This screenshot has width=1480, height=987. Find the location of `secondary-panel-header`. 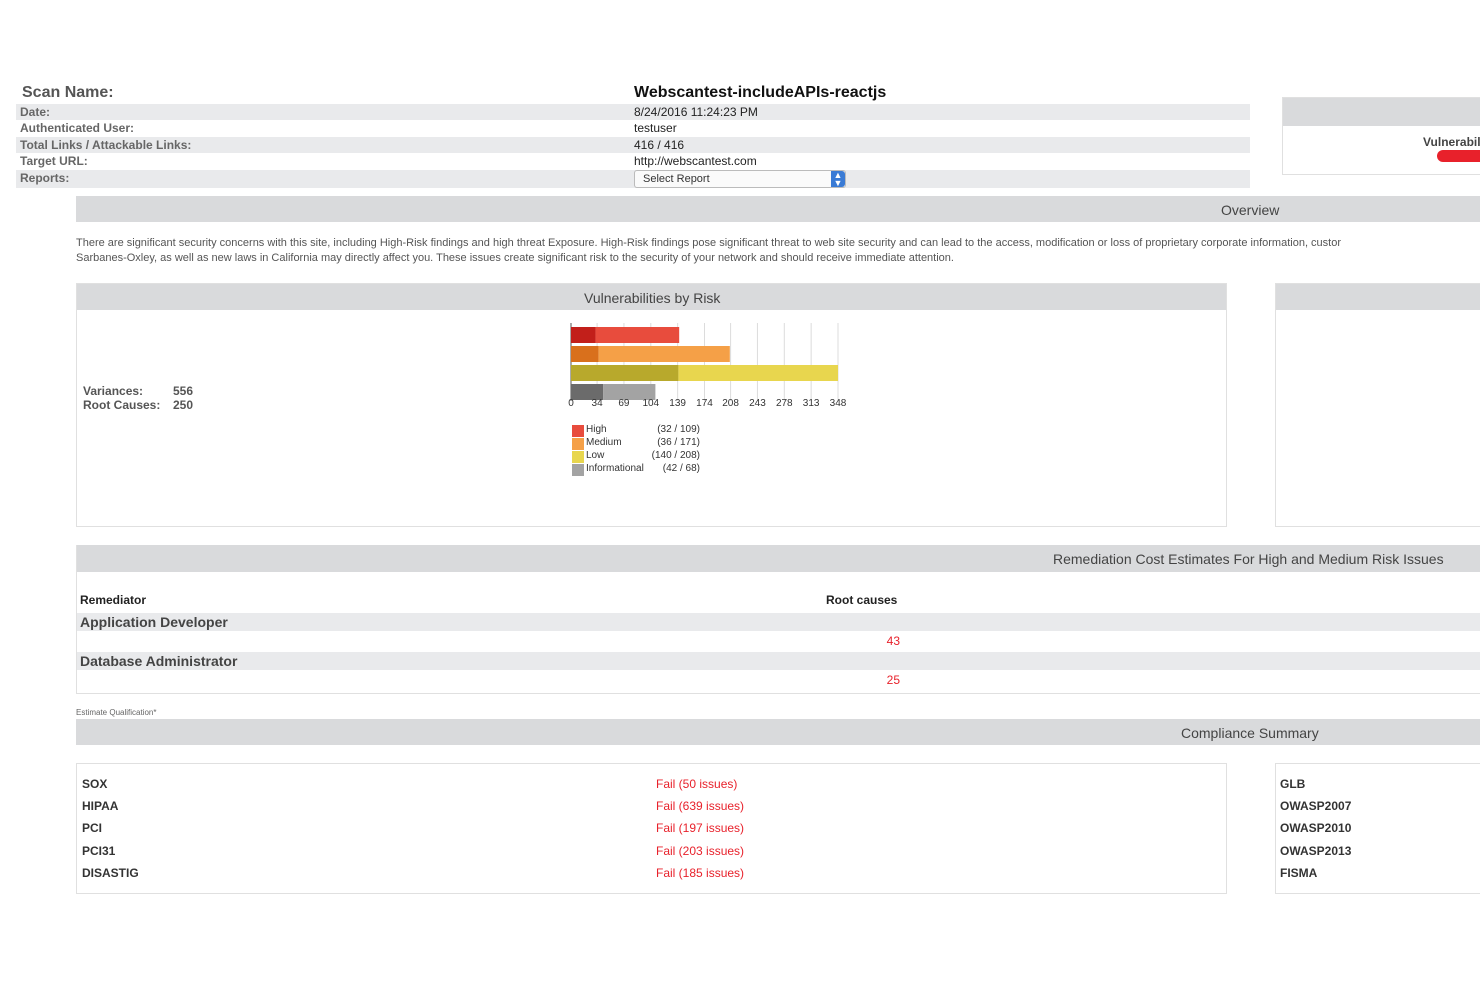

secondary-panel-header is located at coordinates (1378, 297).